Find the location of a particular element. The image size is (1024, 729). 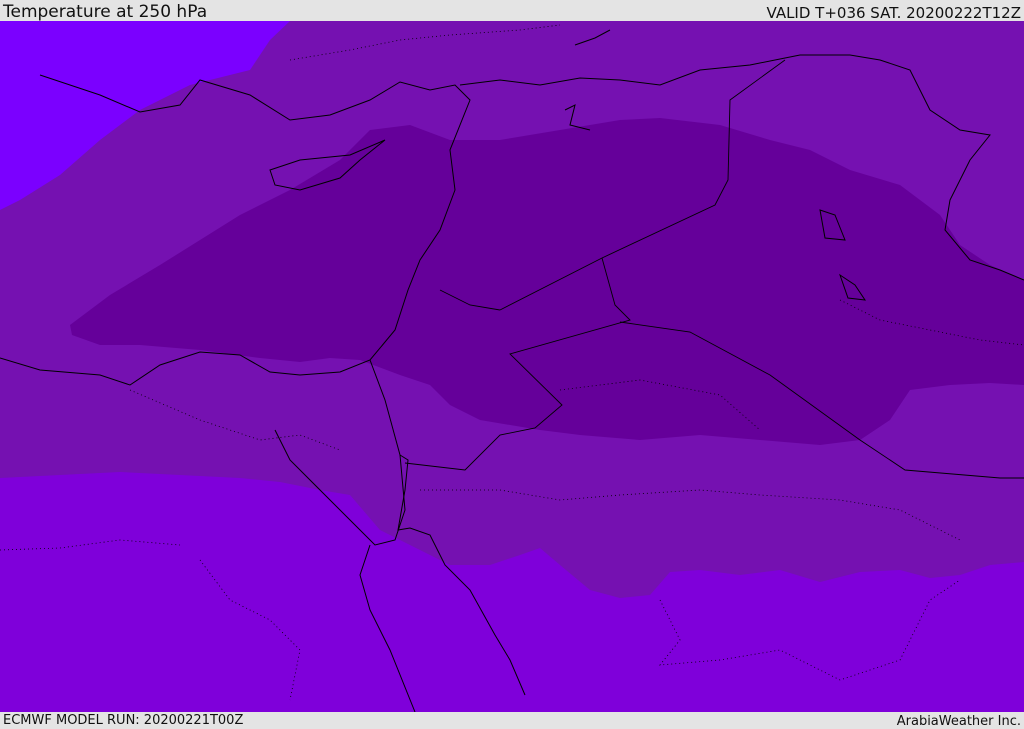

model-run: ECMWF MODEL RUN: 20200221T00Z is located at coordinates (123, 720).